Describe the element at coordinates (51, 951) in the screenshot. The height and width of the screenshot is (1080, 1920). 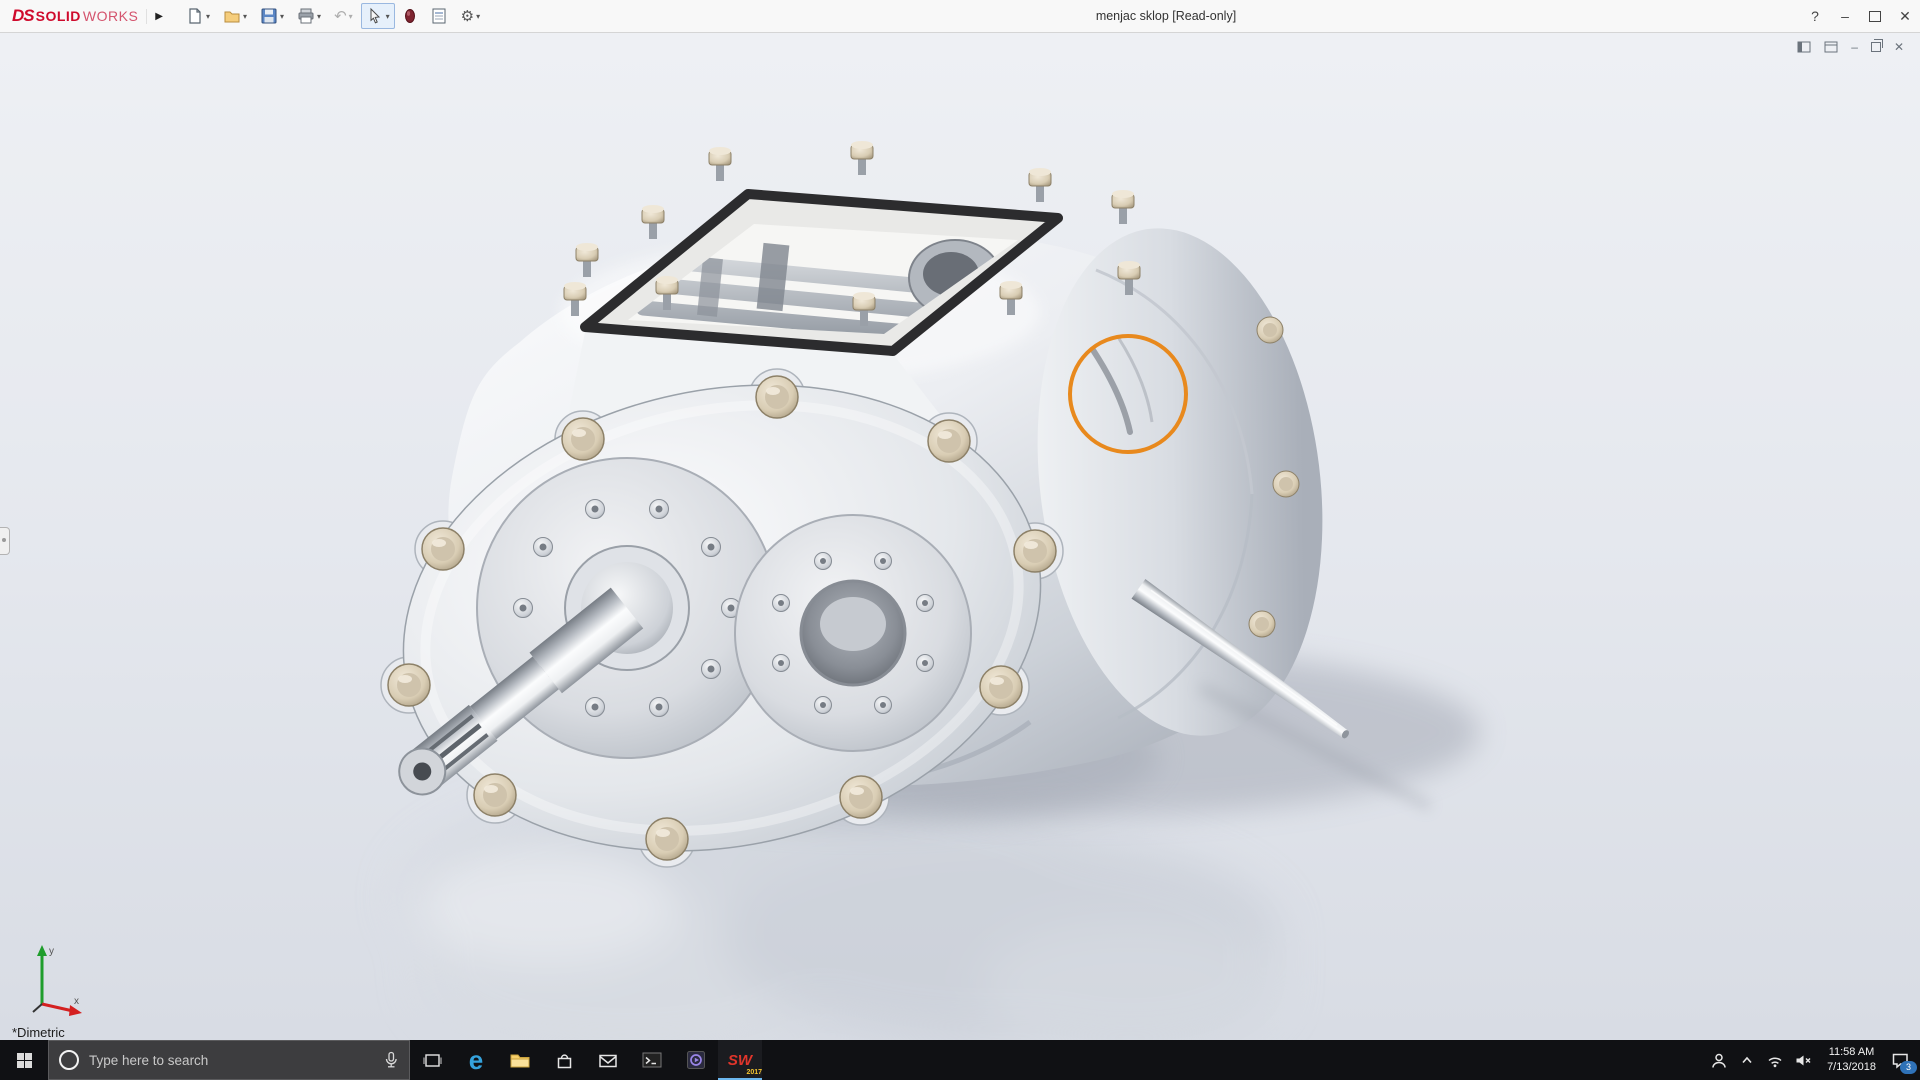
I see `y-axis-label: y` at that location.